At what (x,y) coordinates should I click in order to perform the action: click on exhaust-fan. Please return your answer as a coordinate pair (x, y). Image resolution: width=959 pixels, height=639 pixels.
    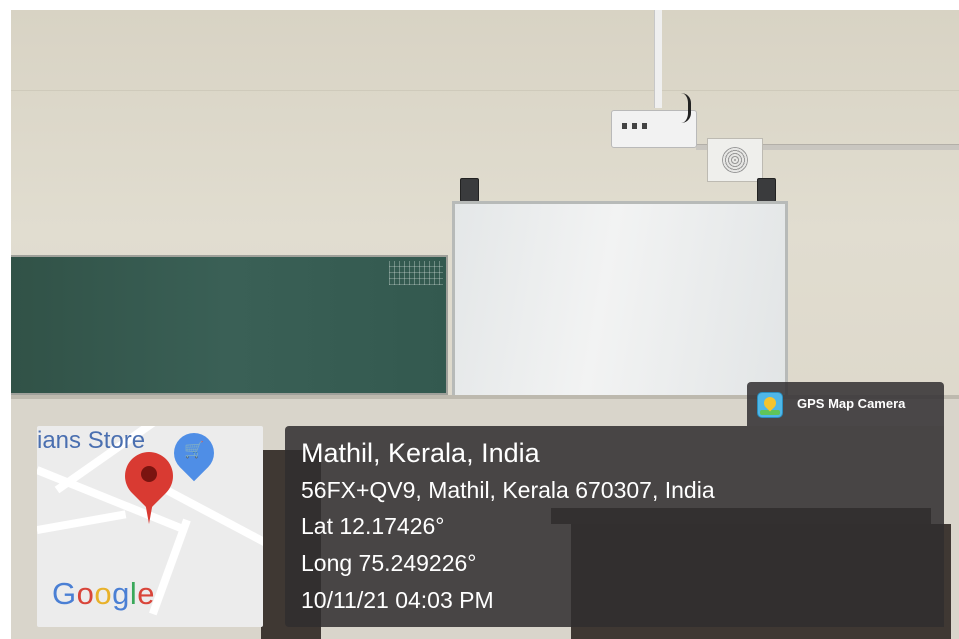
    Looking at the image, I should click on (735, 160).